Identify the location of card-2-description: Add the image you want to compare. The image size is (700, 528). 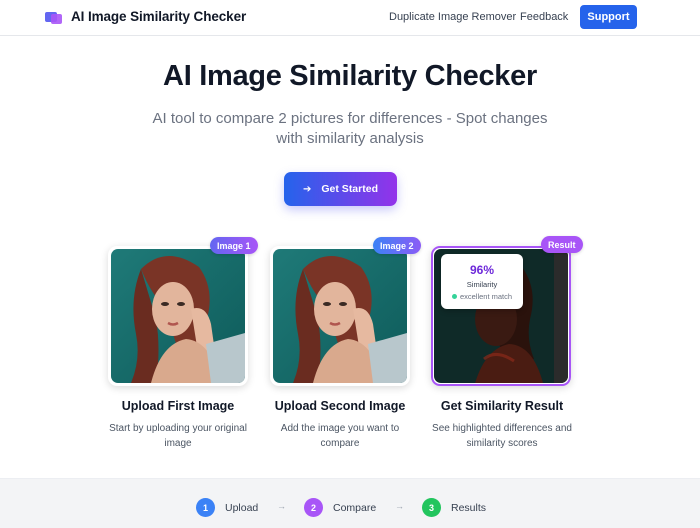
(340, 436).